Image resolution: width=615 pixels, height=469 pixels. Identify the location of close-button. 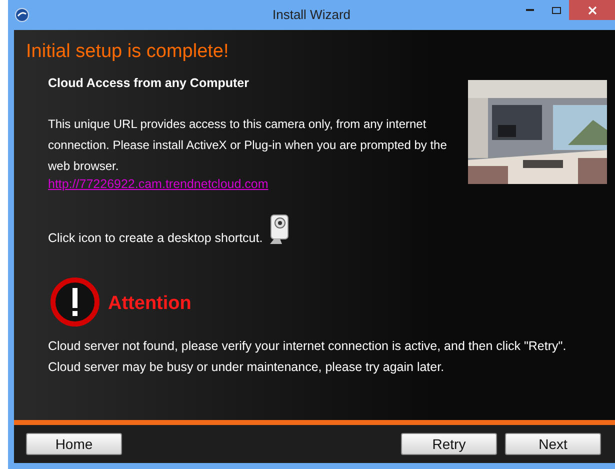
(592, 10).